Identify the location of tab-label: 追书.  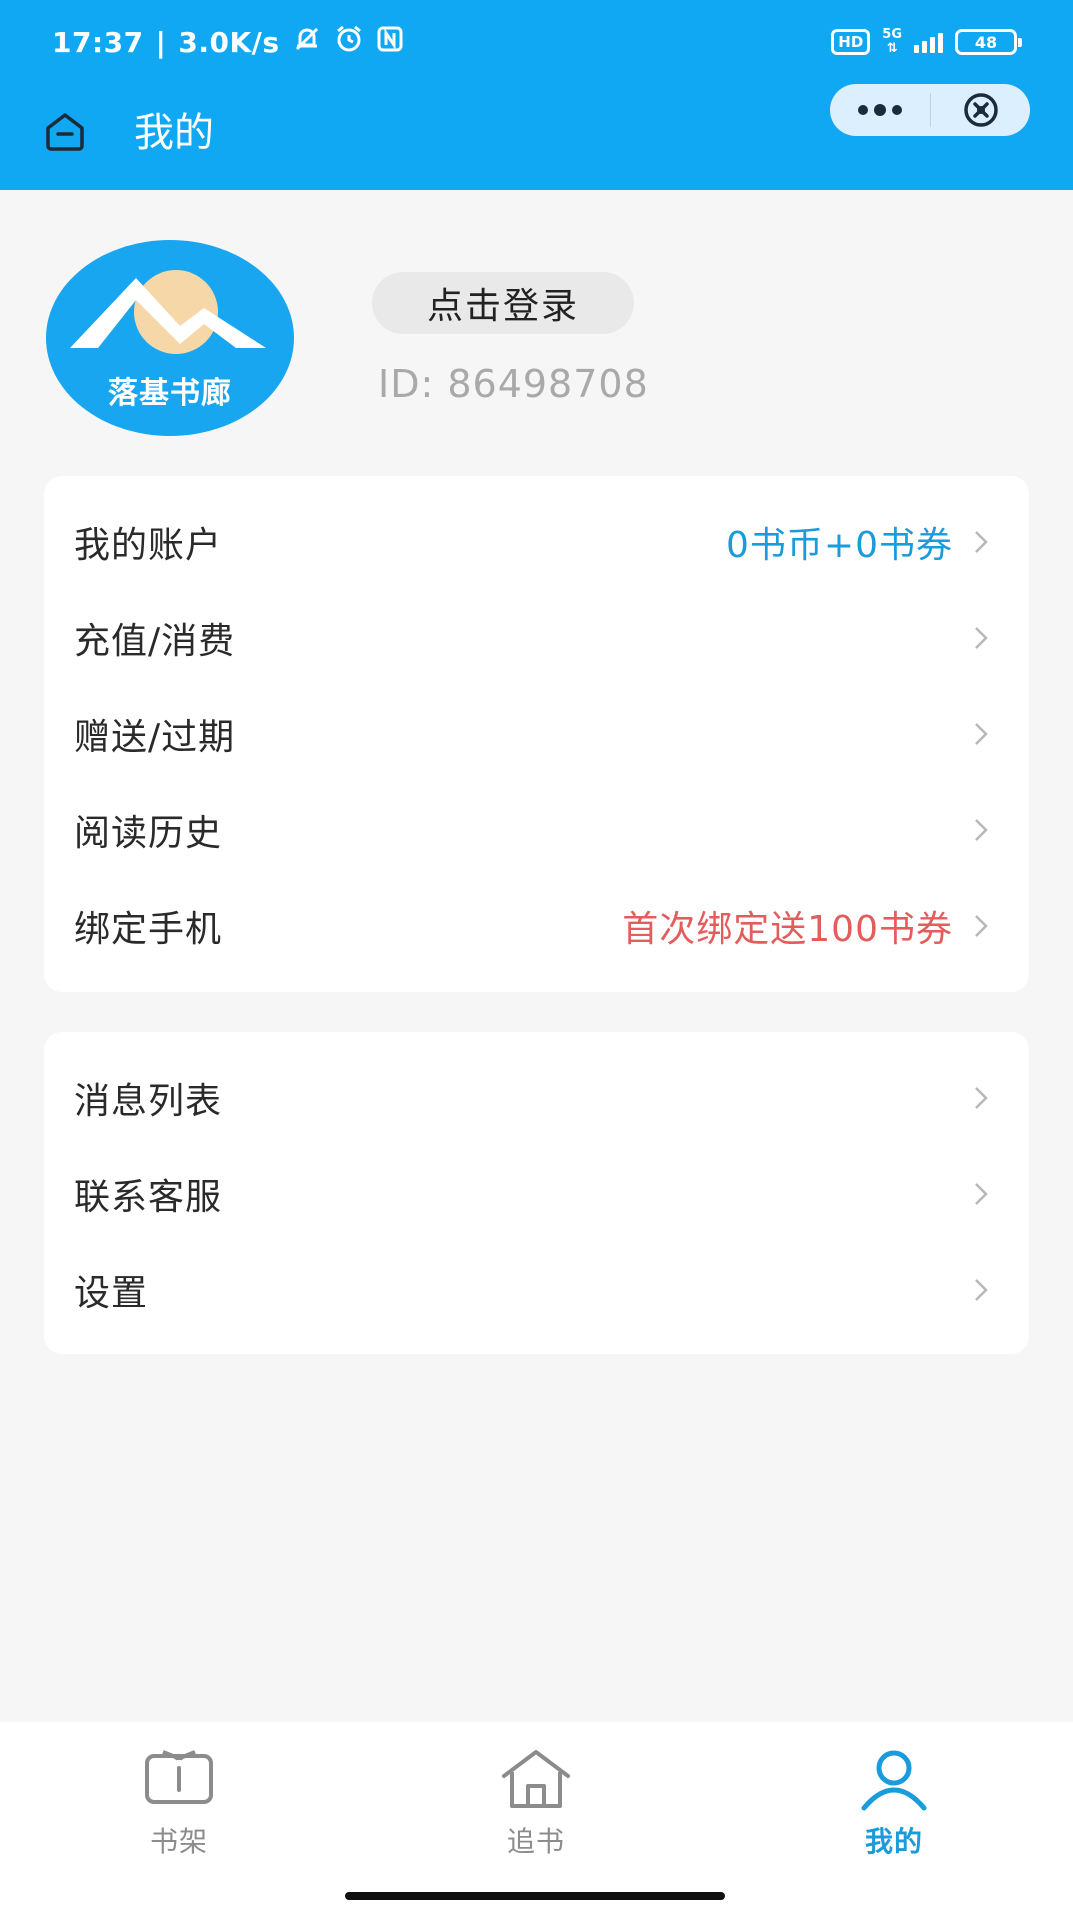
(535, 1841).